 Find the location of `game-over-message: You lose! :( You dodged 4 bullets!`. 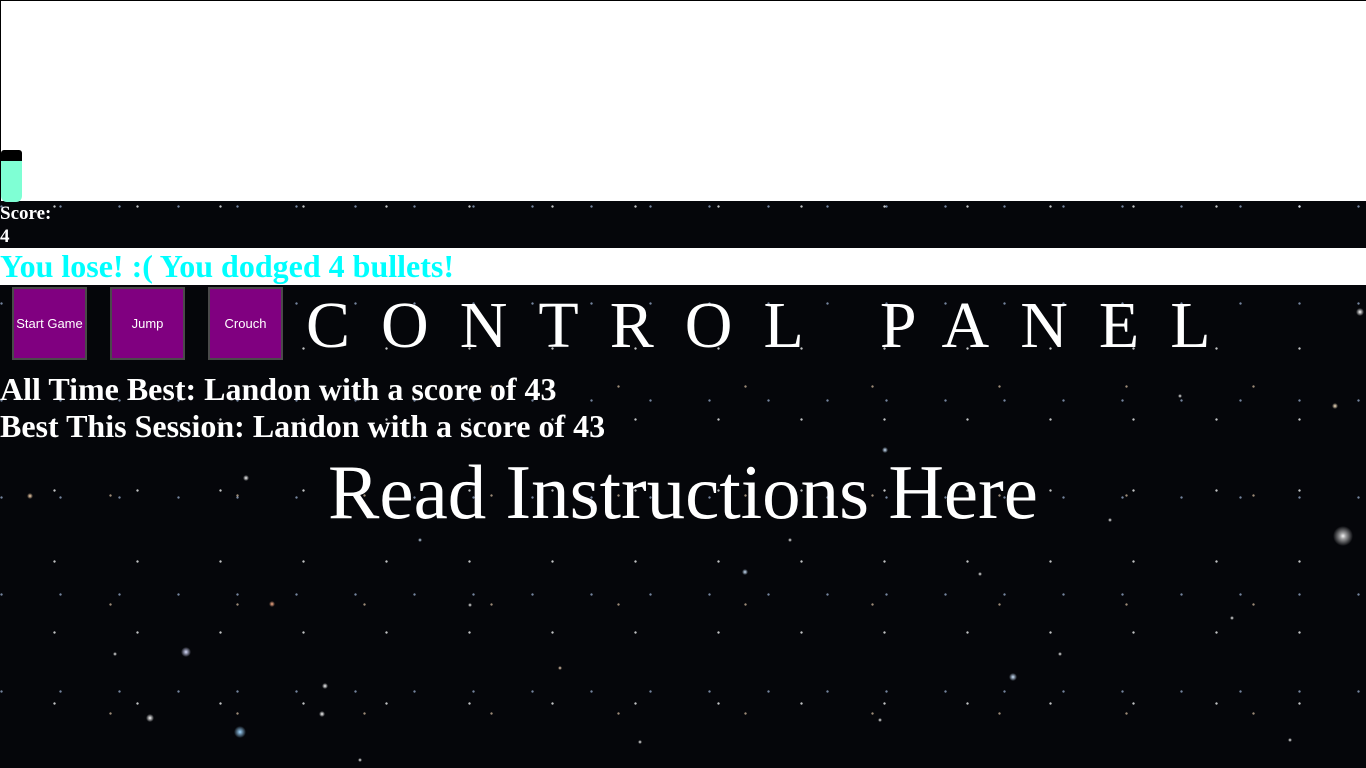

game-over-message: You lose! :( You dodged 4 bullets! is located at coordinates (227, 266).